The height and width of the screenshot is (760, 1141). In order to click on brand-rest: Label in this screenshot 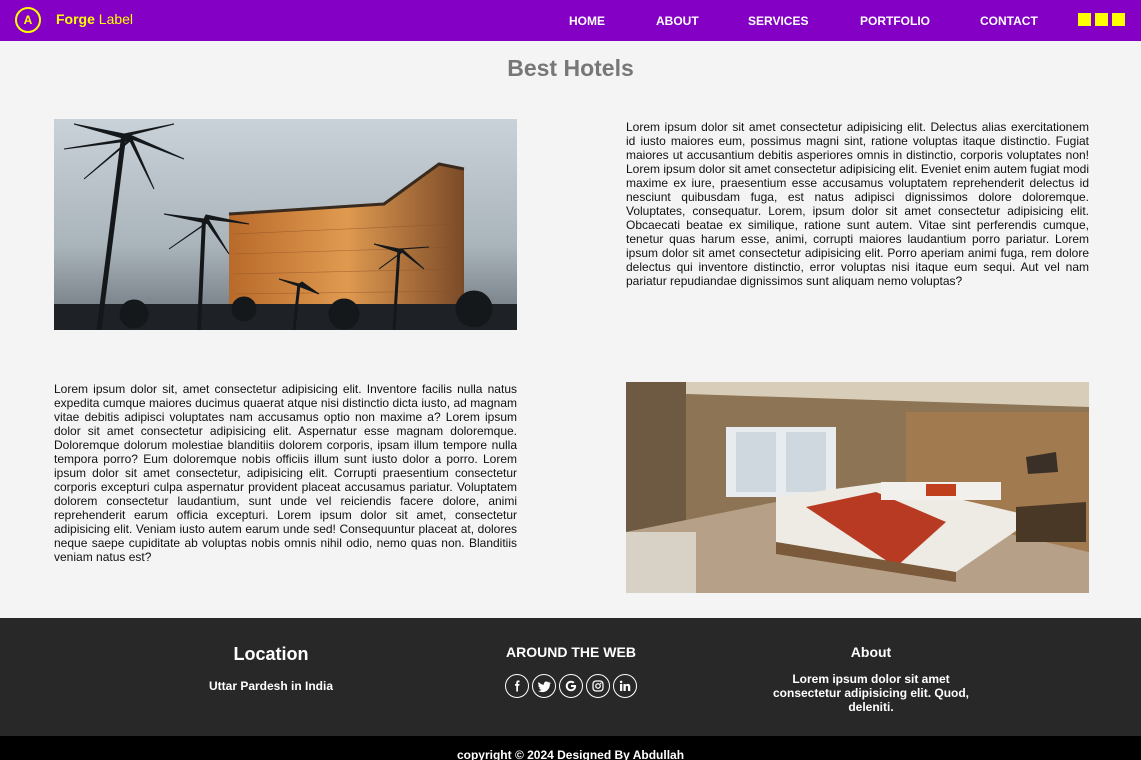, I will do `click(114, 19)`.